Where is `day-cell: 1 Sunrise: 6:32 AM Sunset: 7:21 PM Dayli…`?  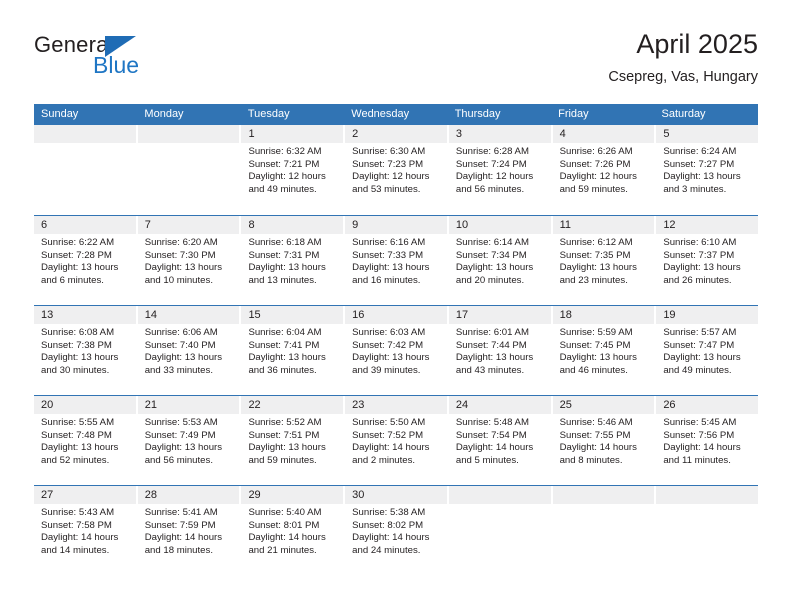
day-cell: 1 Sunrise: 6:32 AM Sunset: 7:21 PM Dayli… is located at coordinates (293, 170).